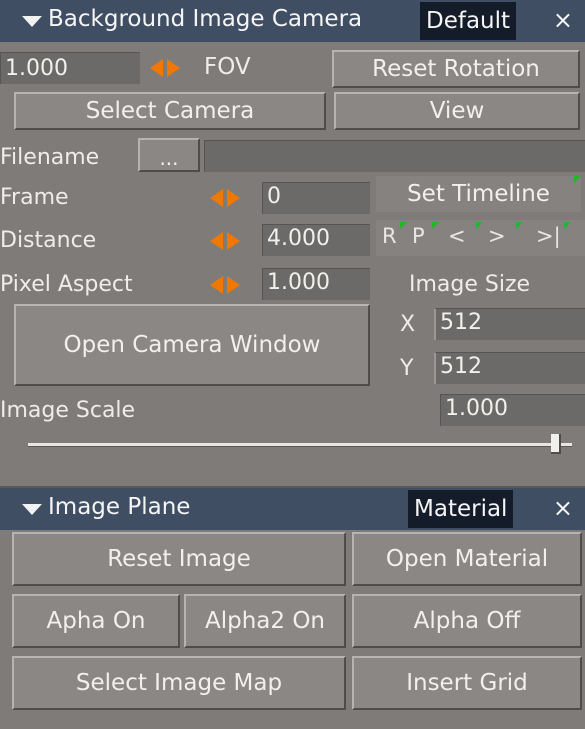 The width and height of the screenshot is (585, 729). Describe the element at coordinates (394, 156) in the screenshot. I see `filename-field` at that location.